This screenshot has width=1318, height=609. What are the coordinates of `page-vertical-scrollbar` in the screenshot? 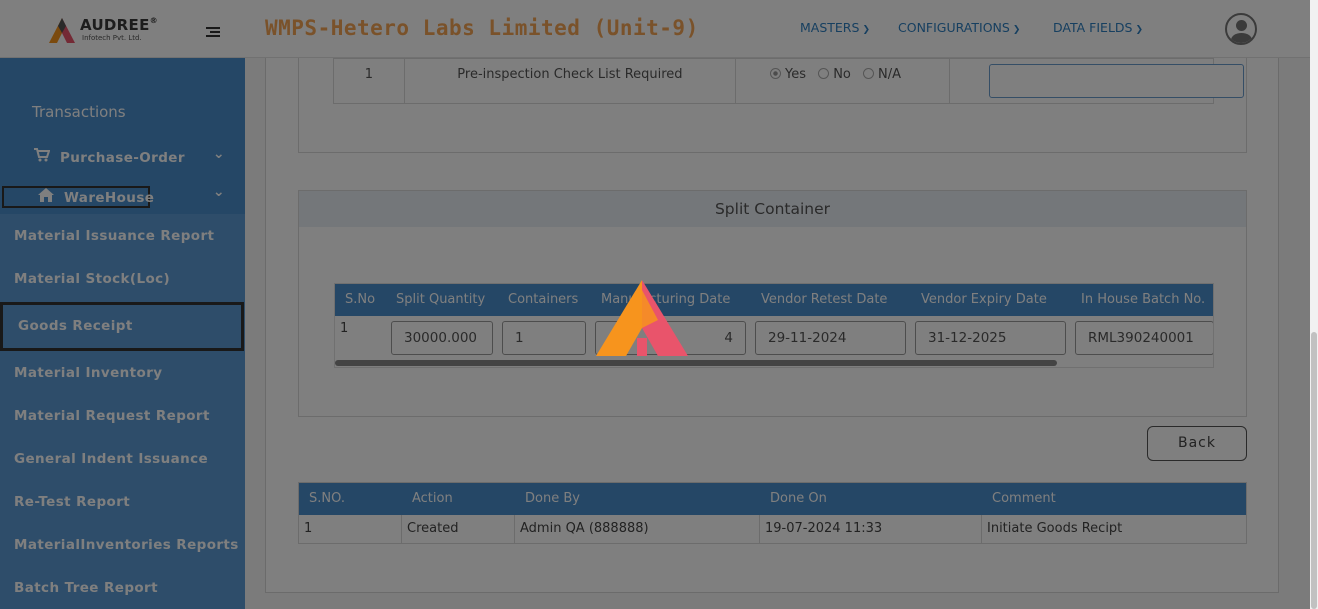 It's located at (1314, 304).